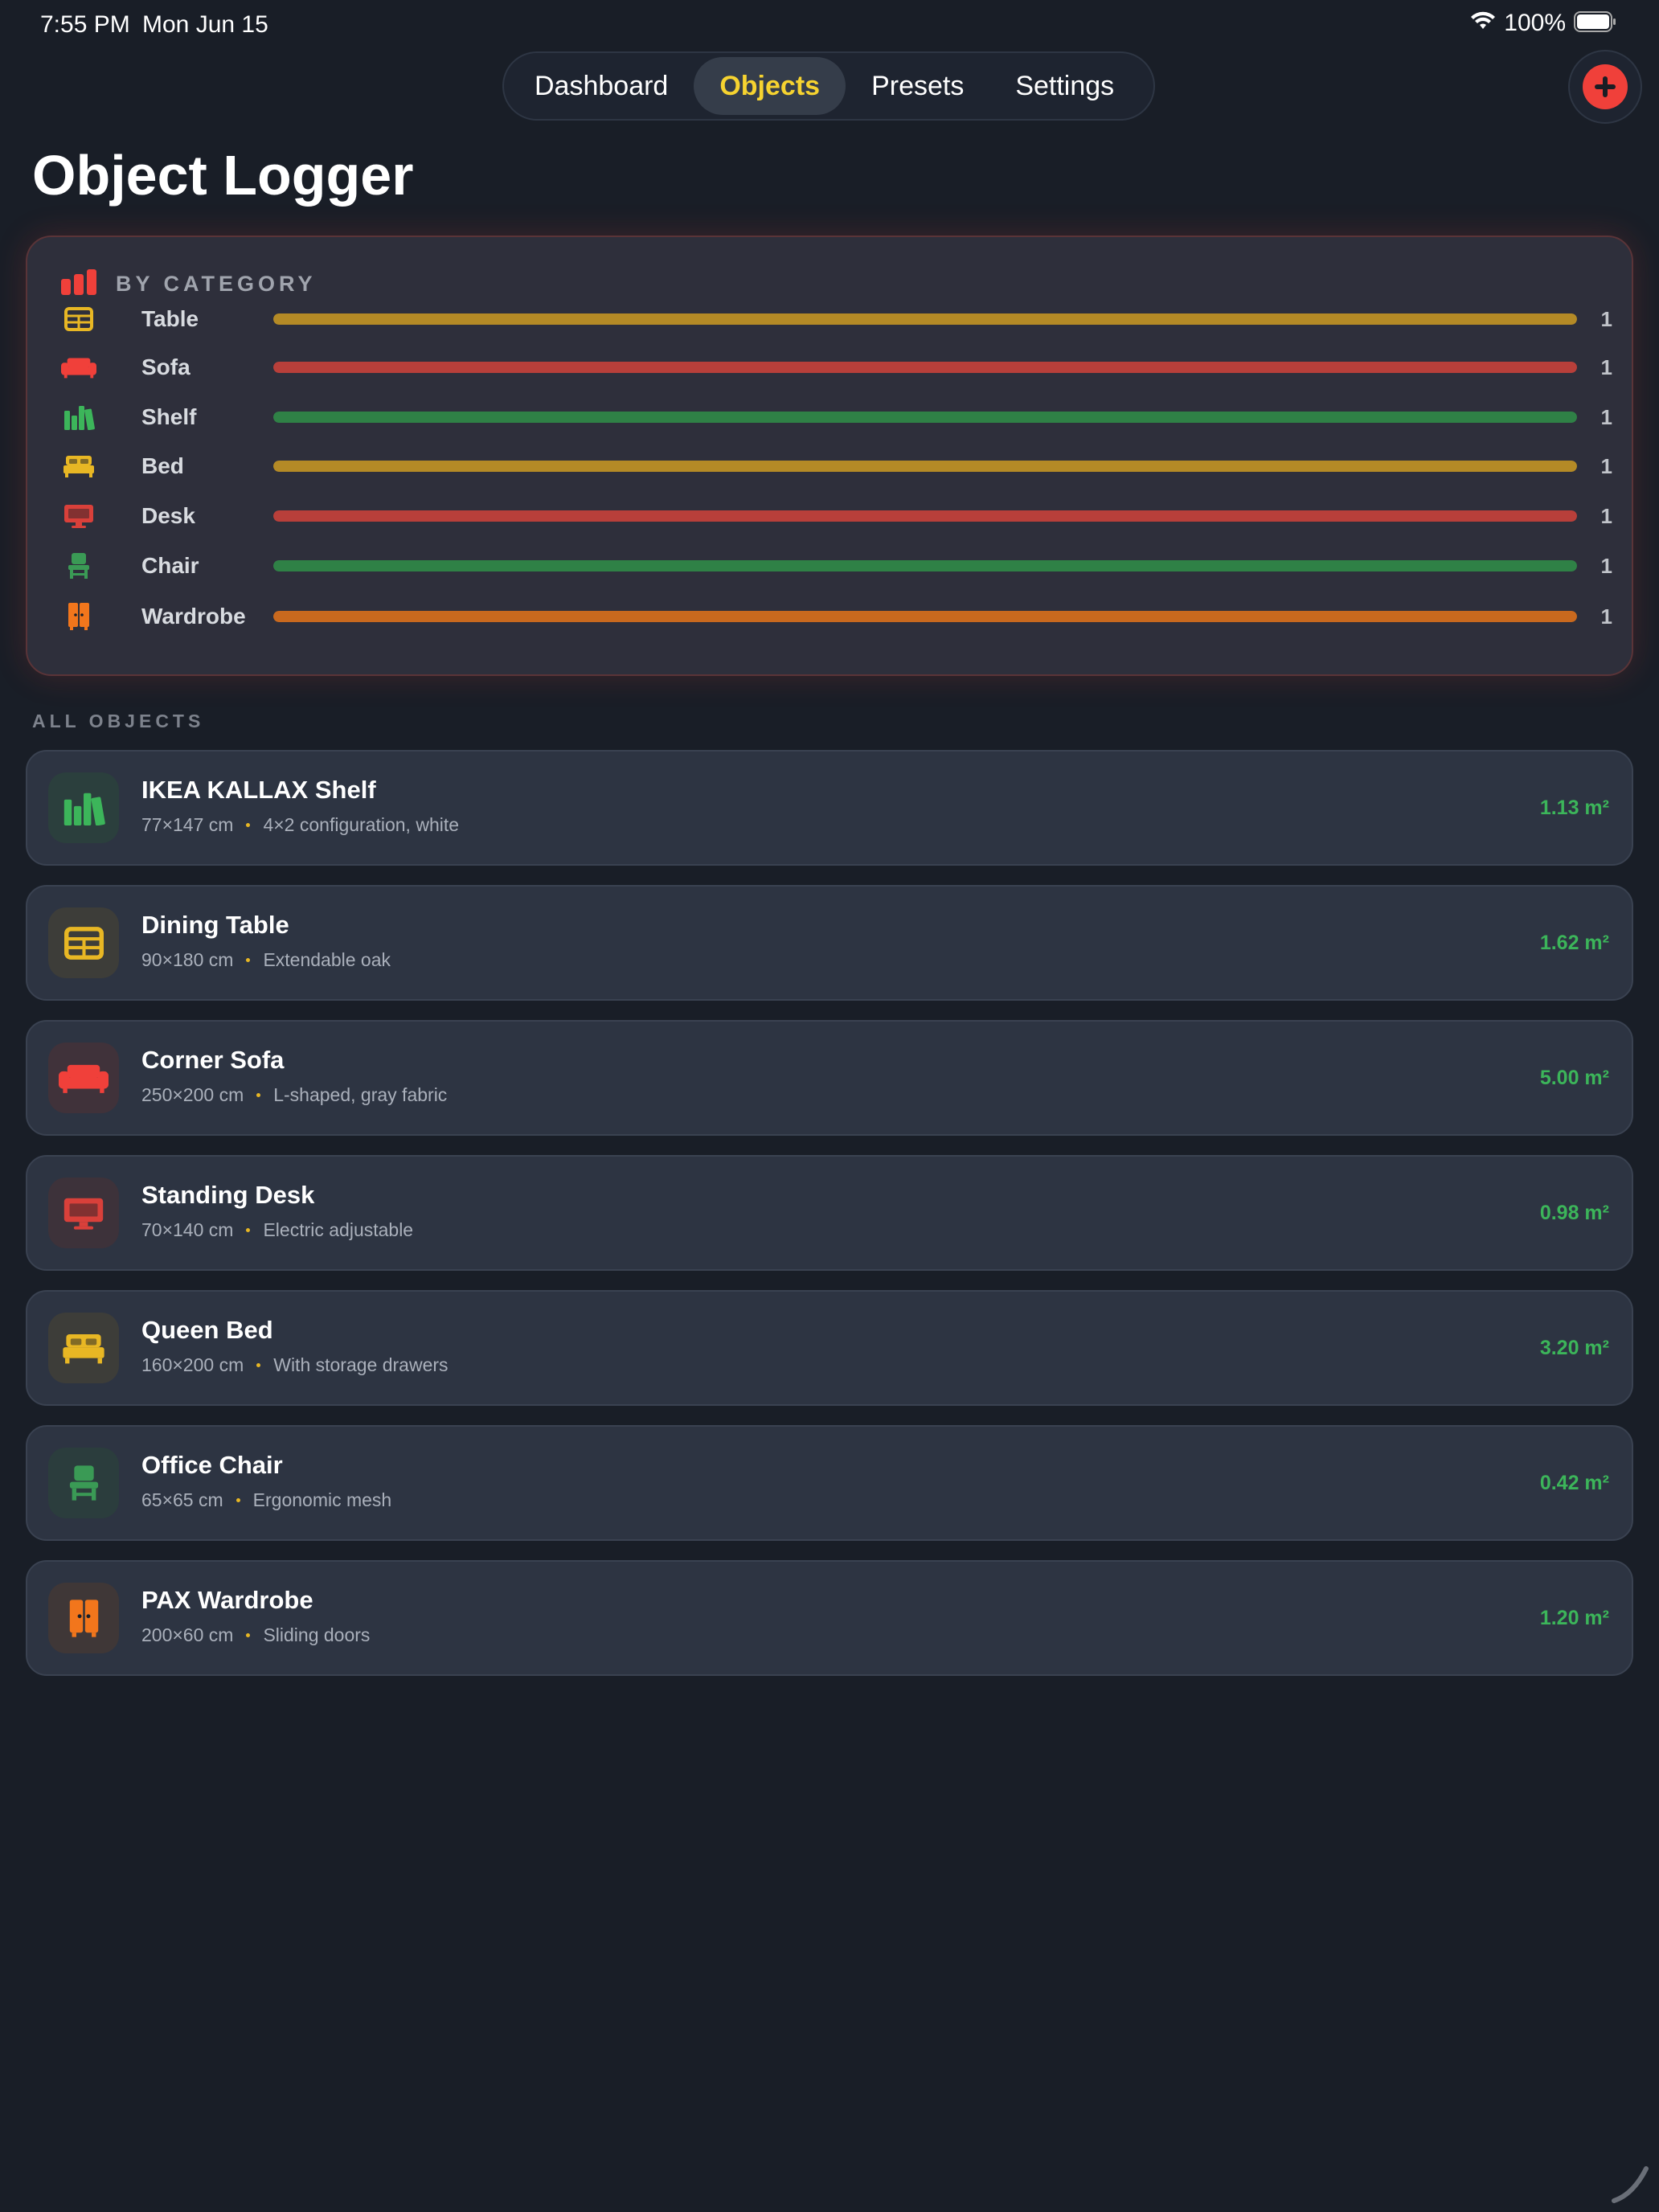 The width and height of the screenshot is (1659, 2212). I want to click on object-note: Ergonomic mesh, so click(322, 1499).